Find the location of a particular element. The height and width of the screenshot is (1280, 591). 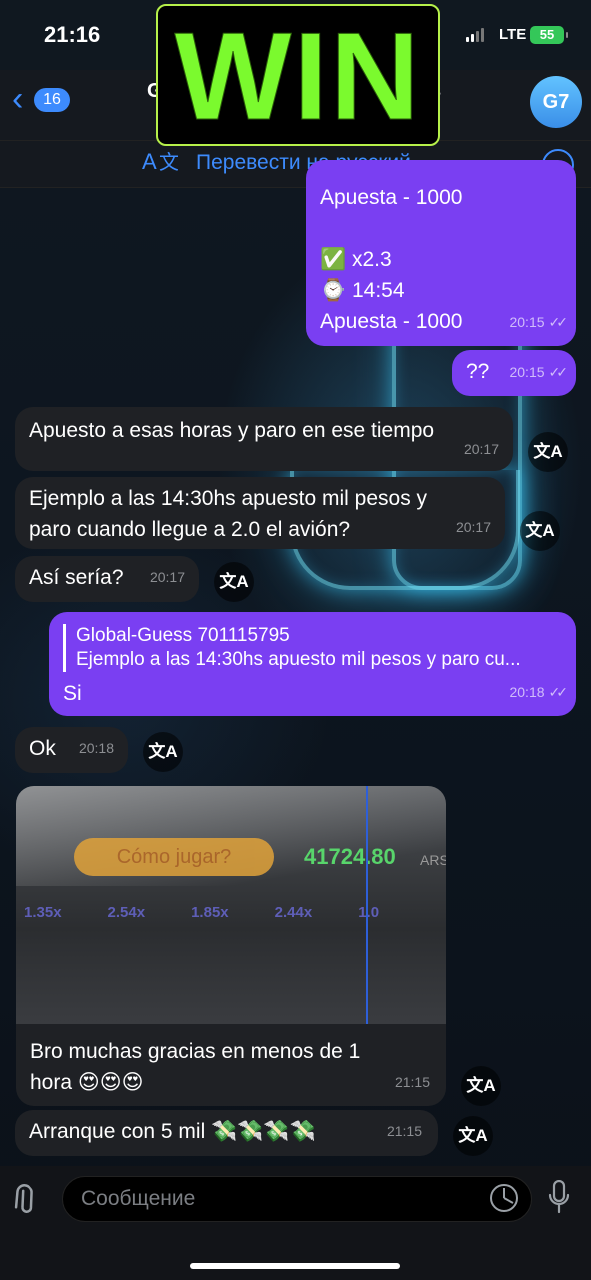

svg-text: 文 is located at coordinates (168, 162).